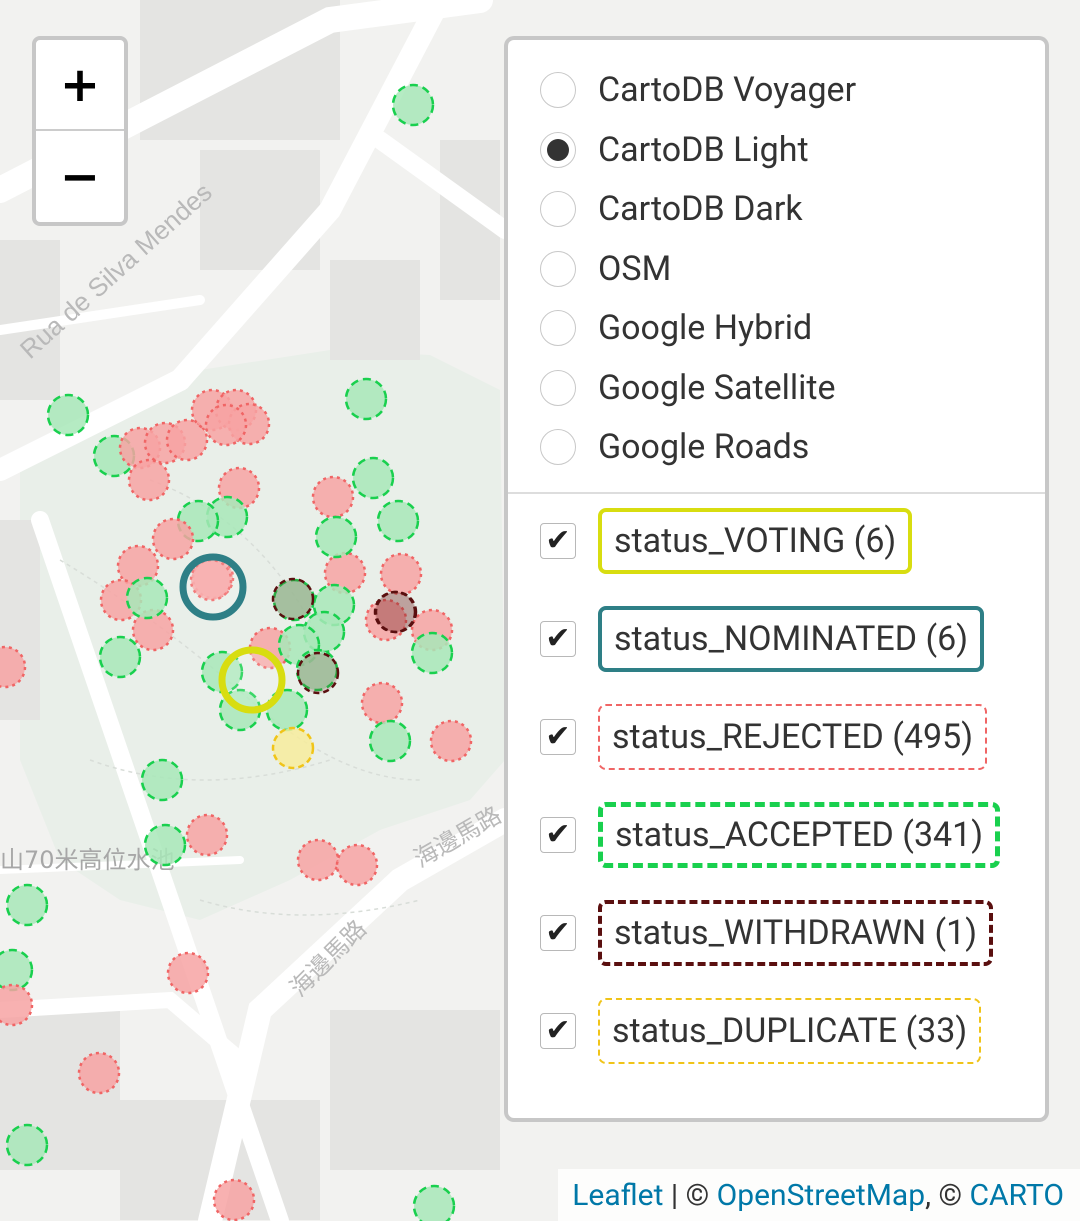 Image resolution: width=1080 pixels, height=1221 pixels. I want to click on overlay-status-withdrawn: ✔ status_WITHDRAWN (1), so click(767, 933).